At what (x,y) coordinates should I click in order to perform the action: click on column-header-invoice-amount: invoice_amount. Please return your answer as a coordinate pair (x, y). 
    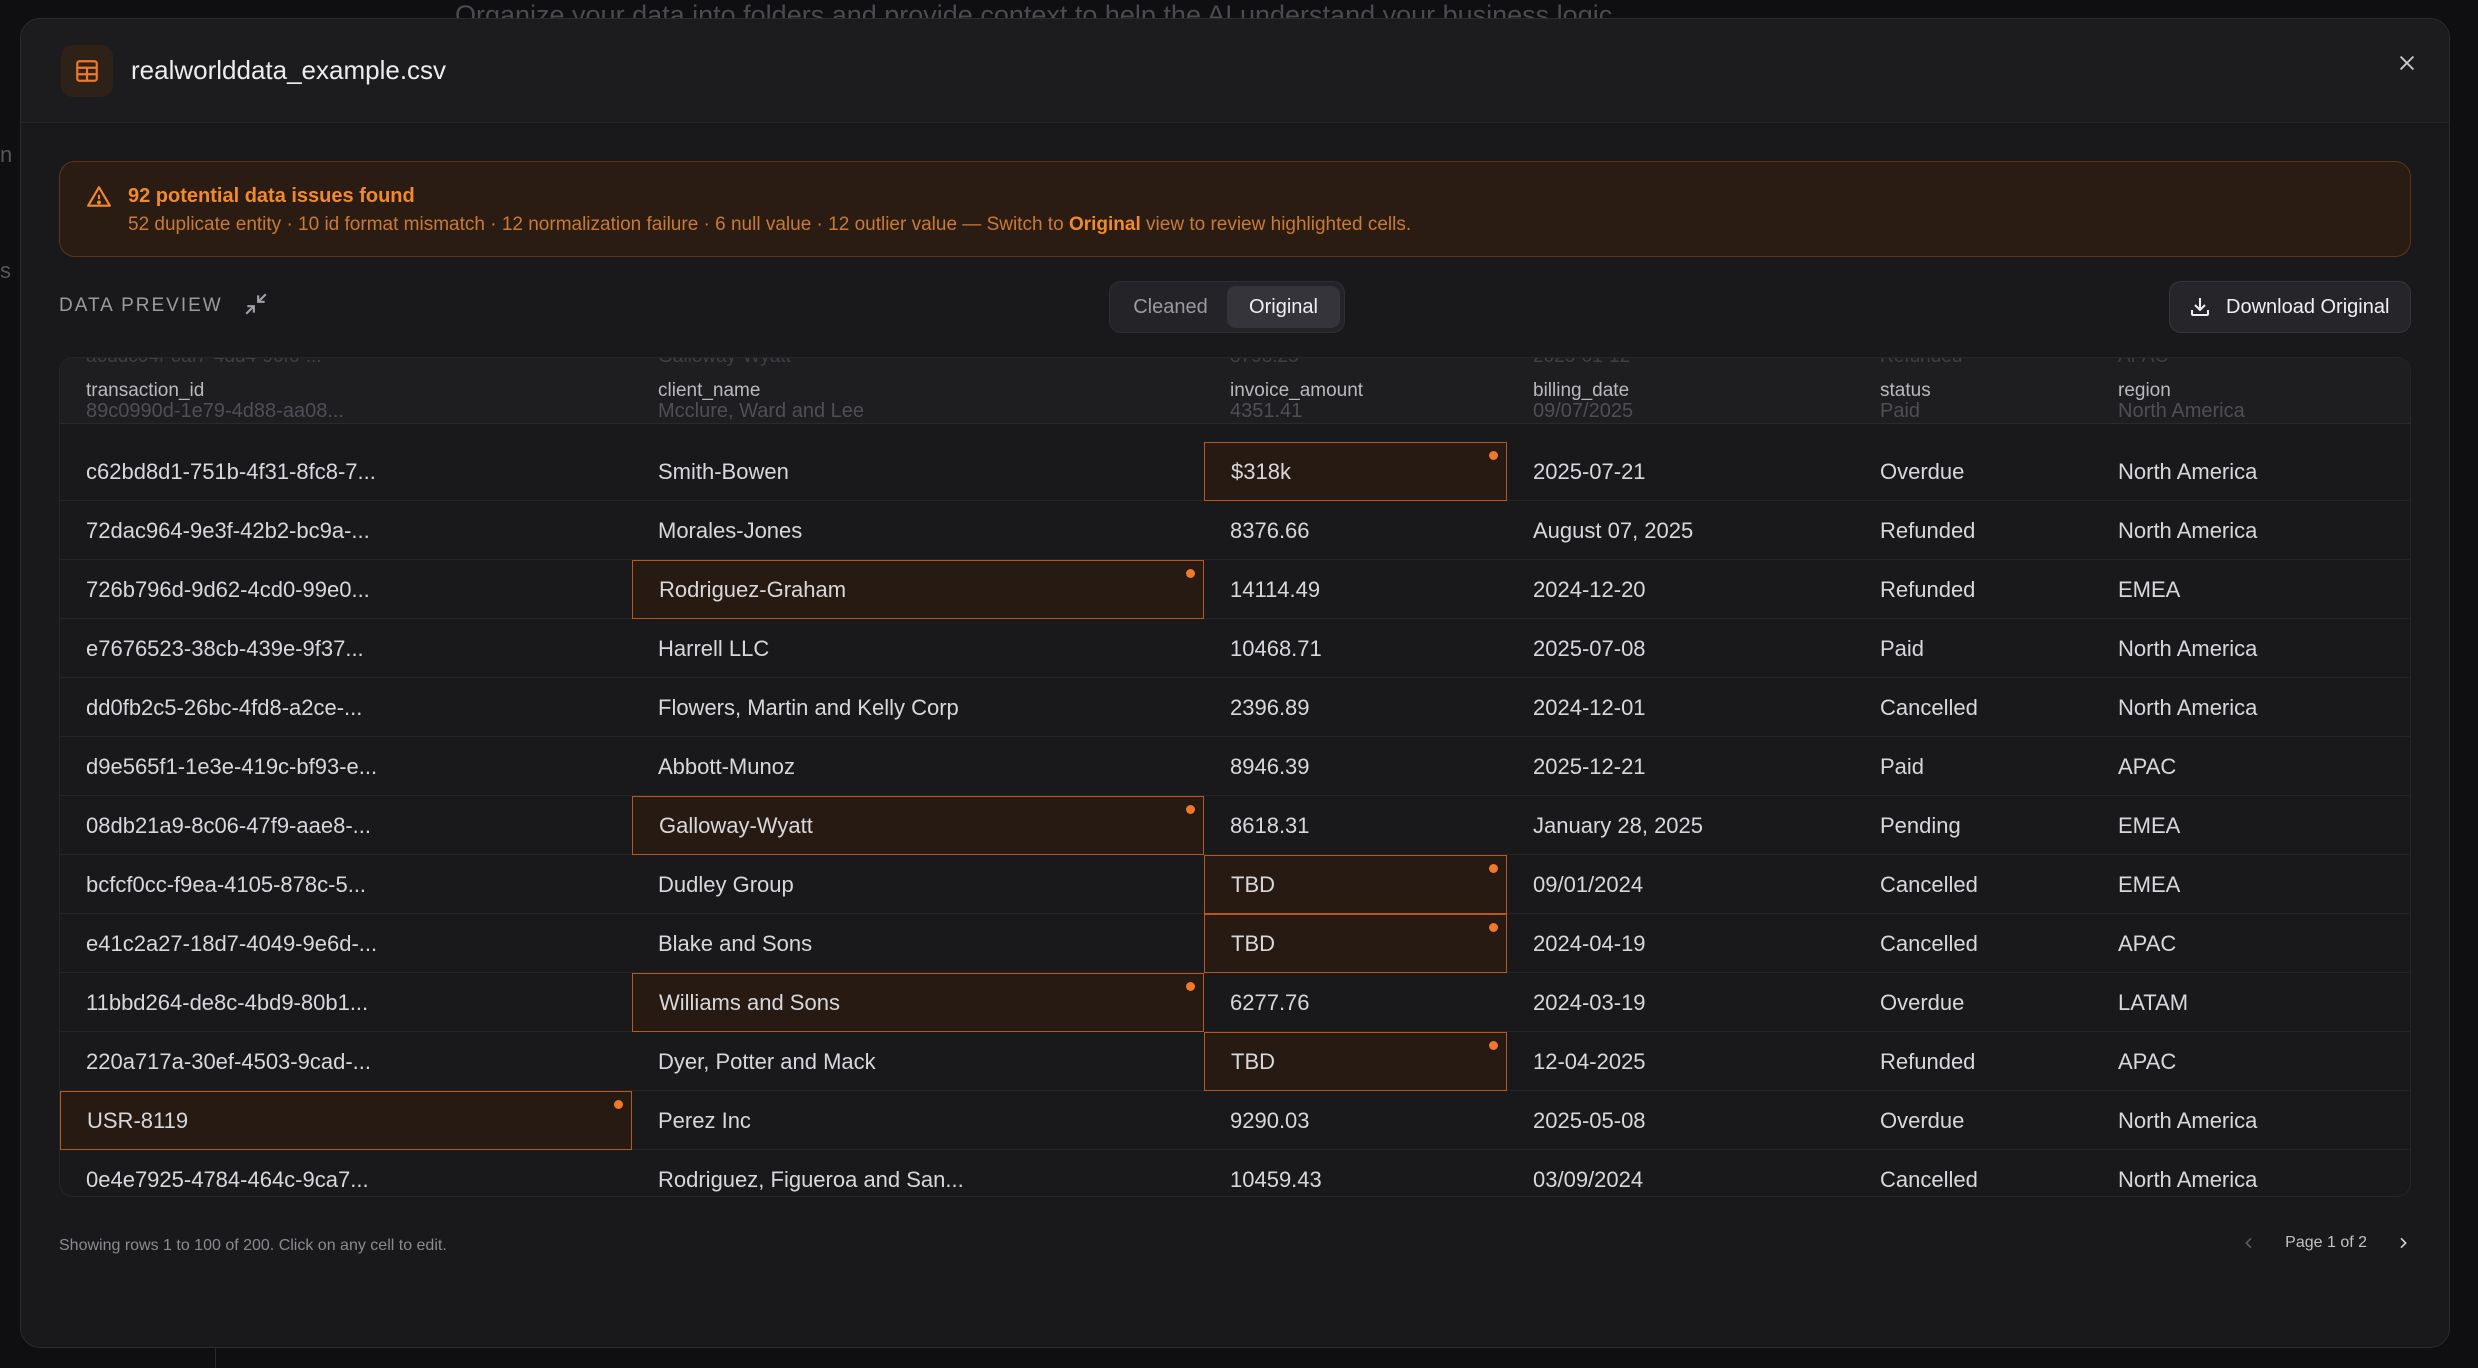
    Looking at the image, I should click on (1296, 391).